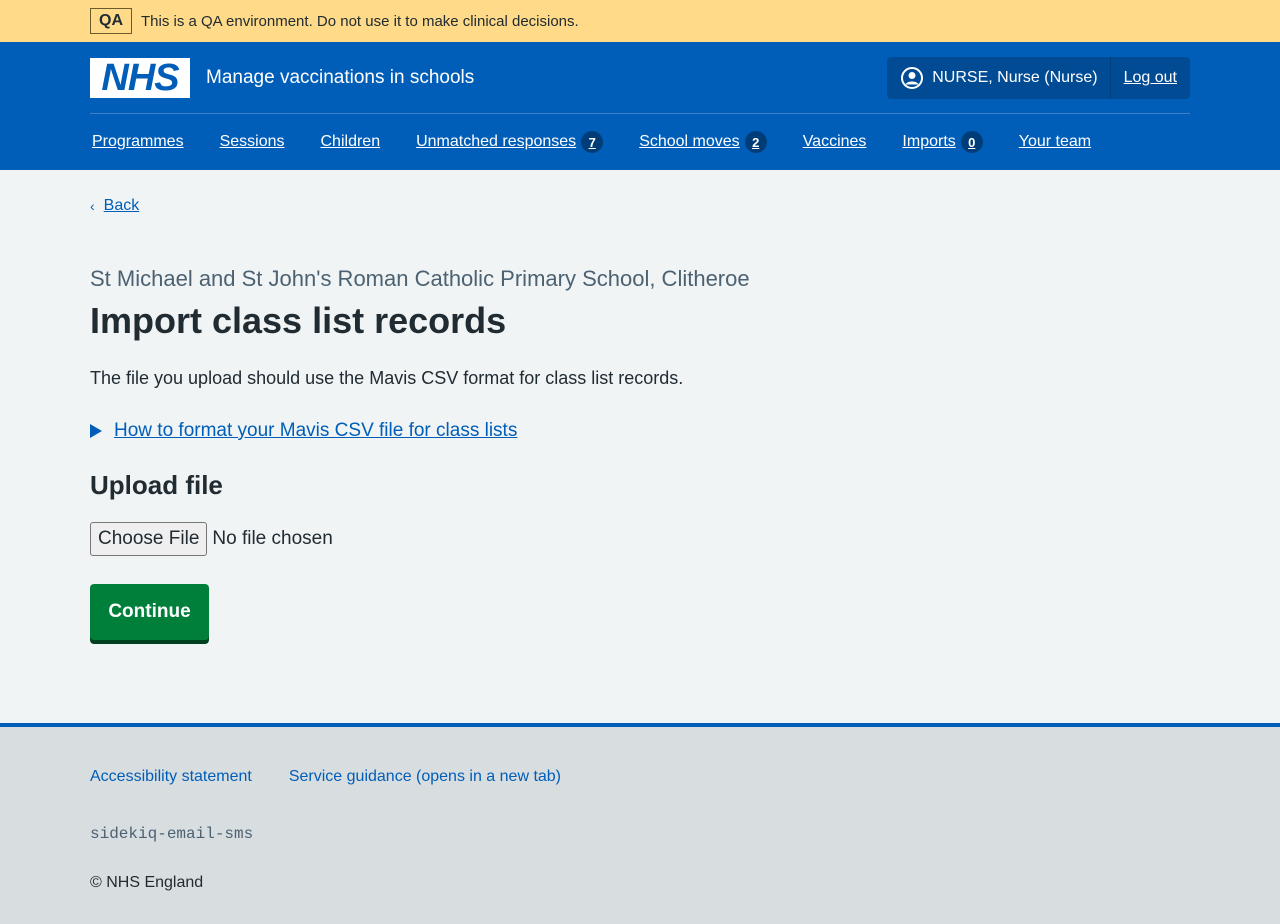  Describe the element at coordinates (496, 141) in the screenshot. I see `nav-label: Unmatched responses` at that location.